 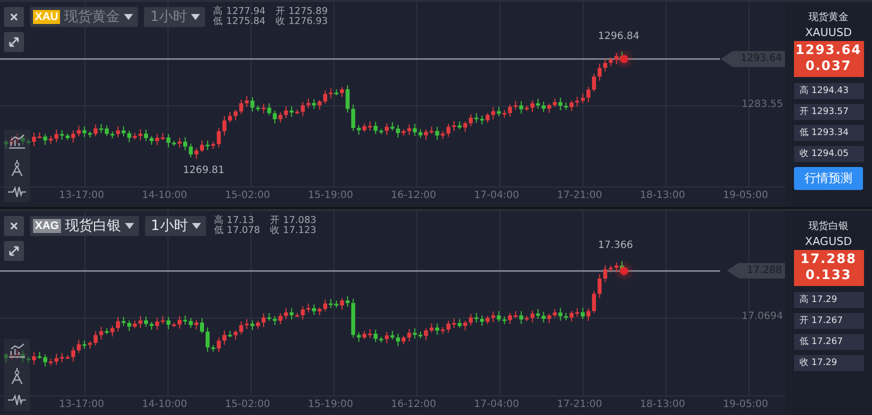 I want to click on symbol-badge: XAG, so click(x=47, y=225).